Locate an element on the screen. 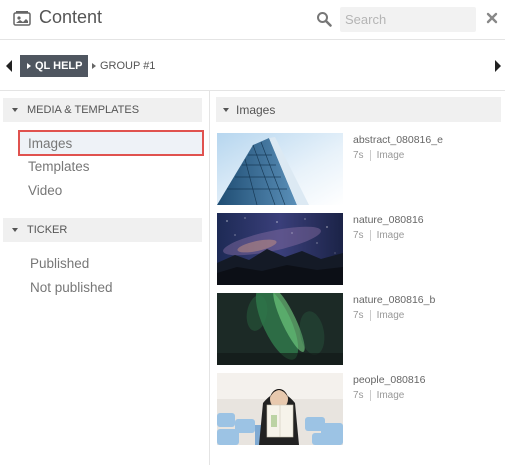 The width and height of the screenshot is (505, 465). sidebar-item-images: Images is located at coordinates (111, 143).